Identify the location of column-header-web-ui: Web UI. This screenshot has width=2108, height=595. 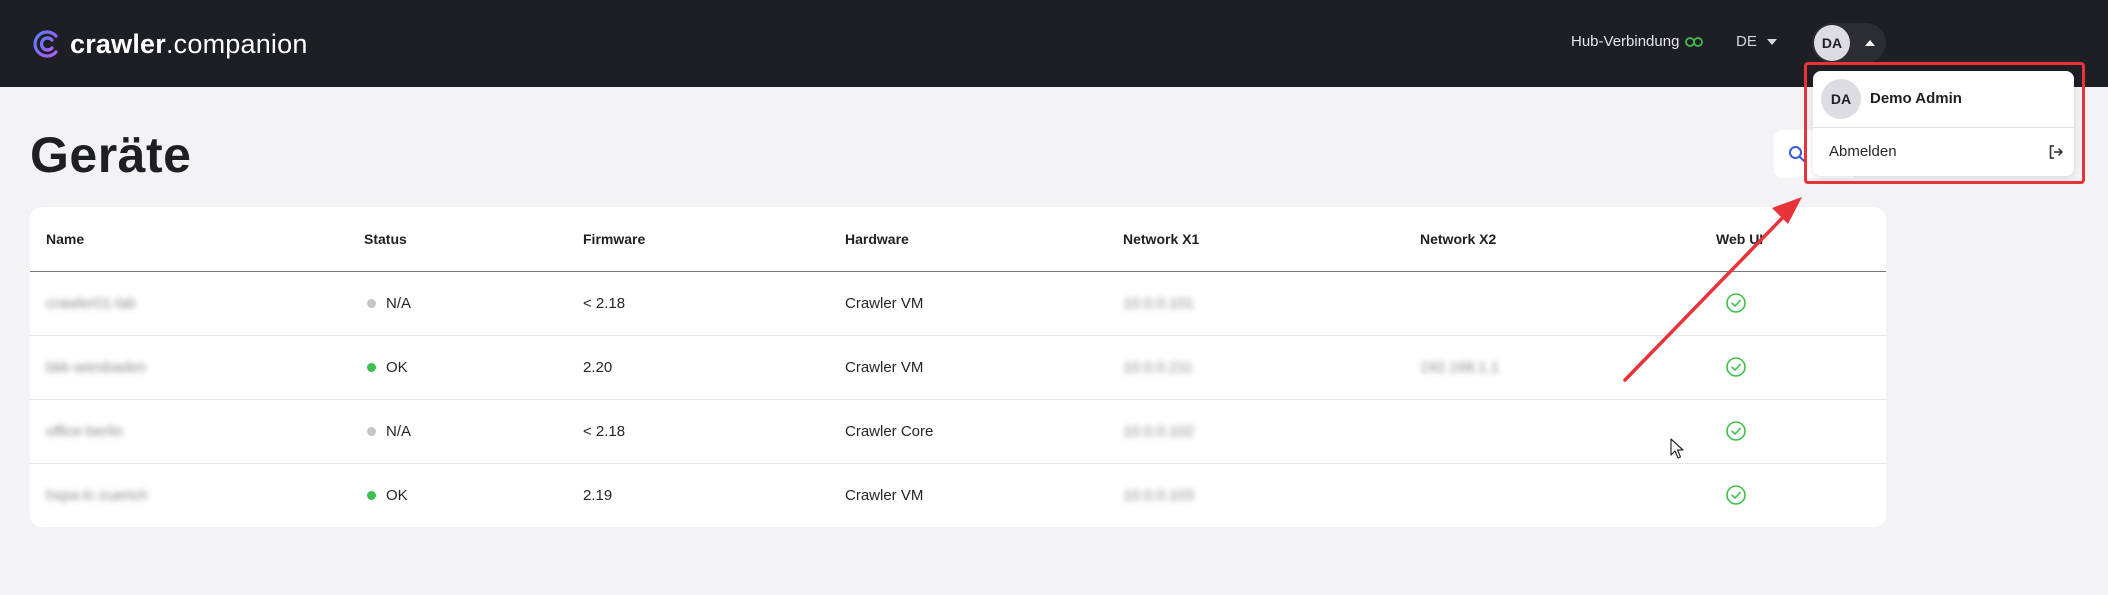
(1739, 239).